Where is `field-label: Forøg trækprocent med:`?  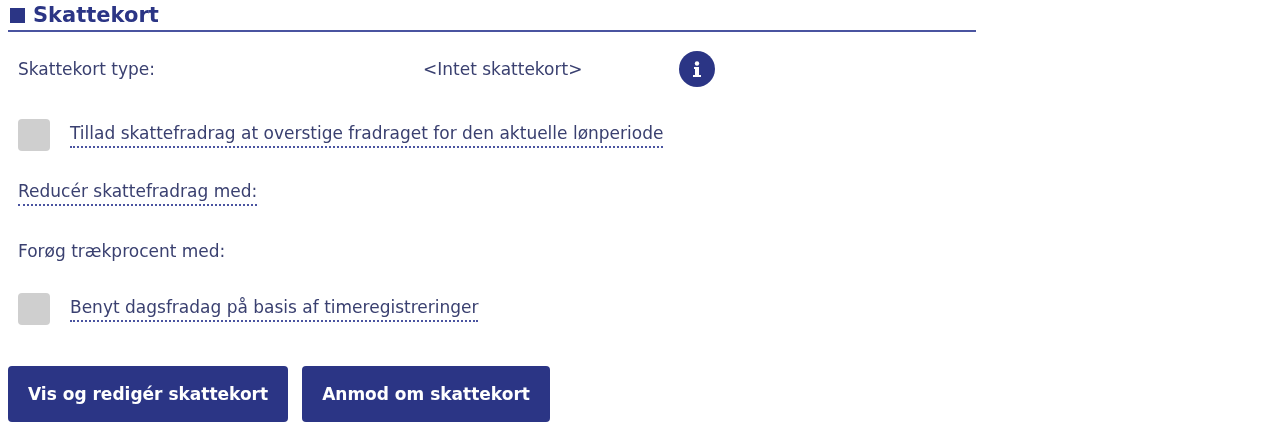 field-label: Forøg trækprocent med: is located at coordinates (122, 251).